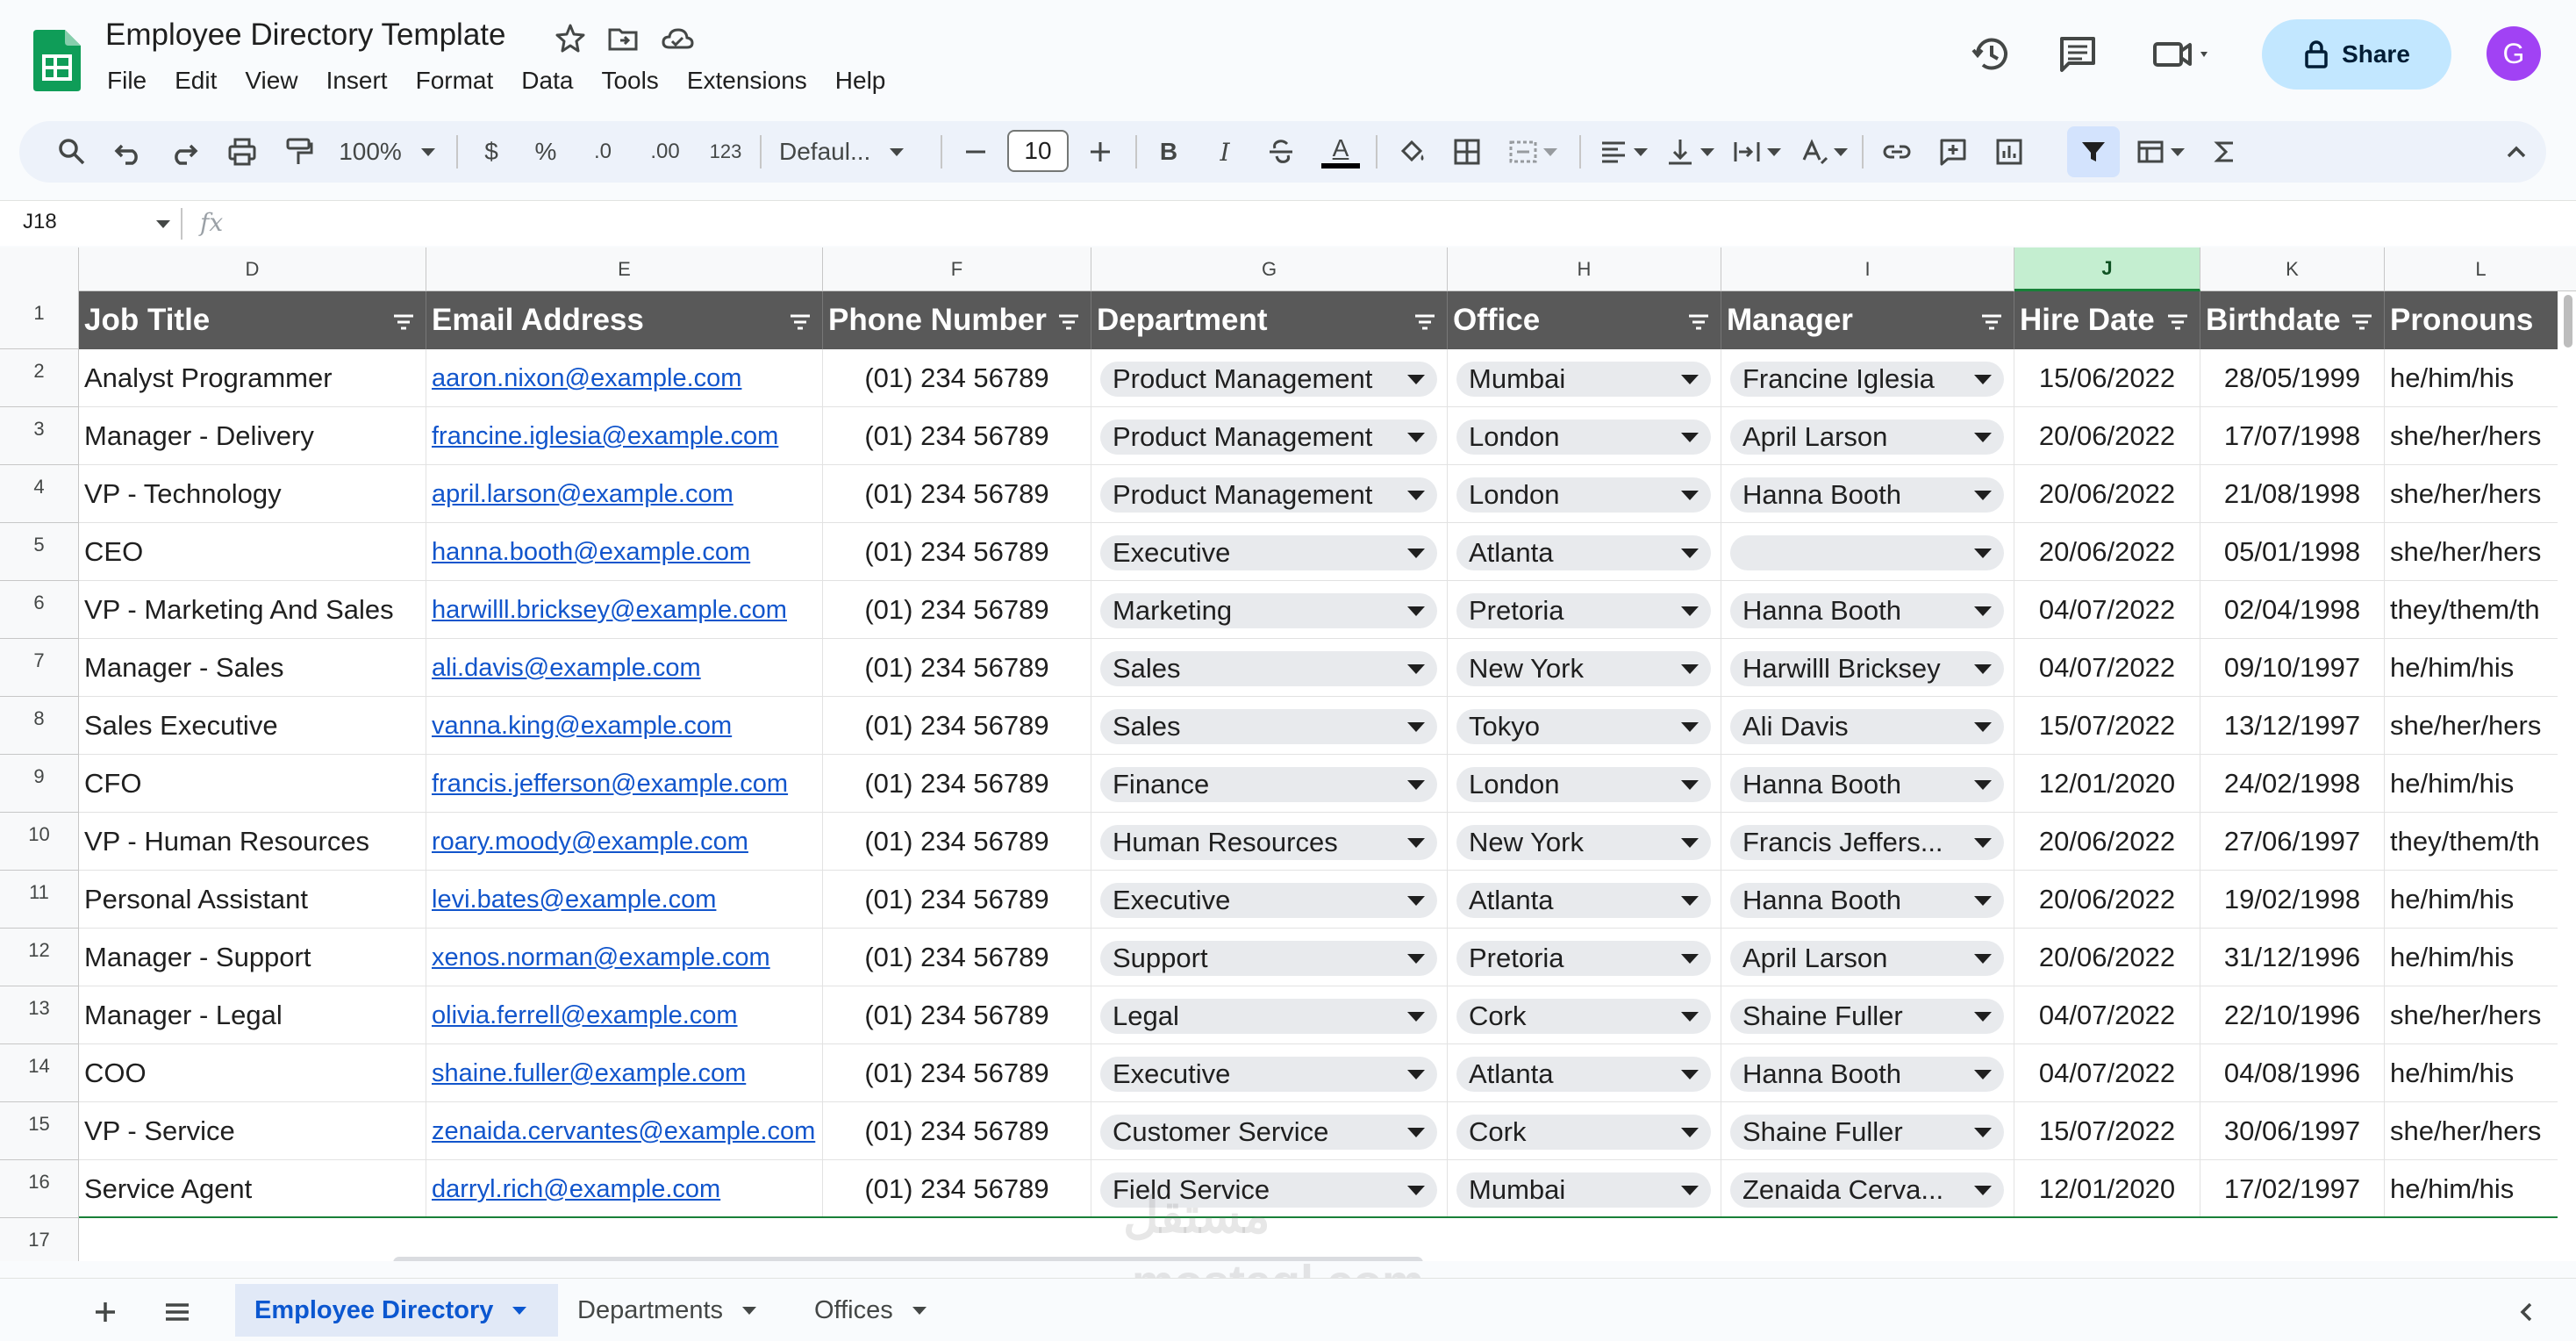 This screenshot has height=1341, width=2576. Describe the element at coordinates (1867, 436) in the screenshot. I see `table-cell: April Larson` at that location.